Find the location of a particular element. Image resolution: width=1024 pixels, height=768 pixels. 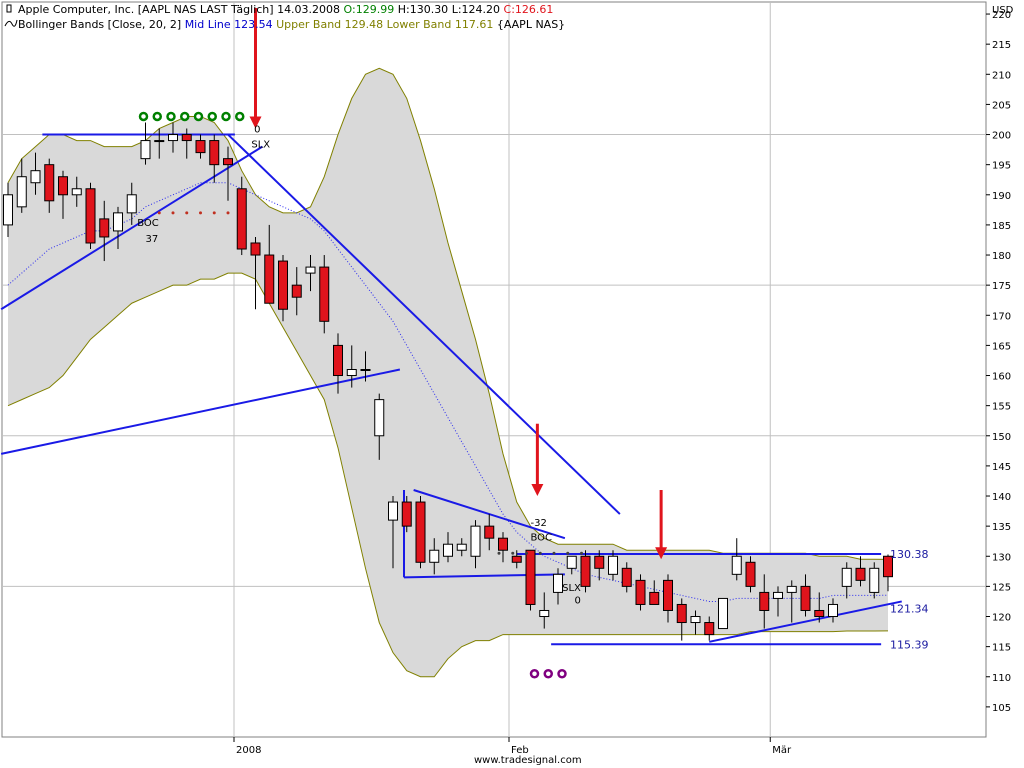

annotation-slx-value: 0 is located at coordinates (257, 130).